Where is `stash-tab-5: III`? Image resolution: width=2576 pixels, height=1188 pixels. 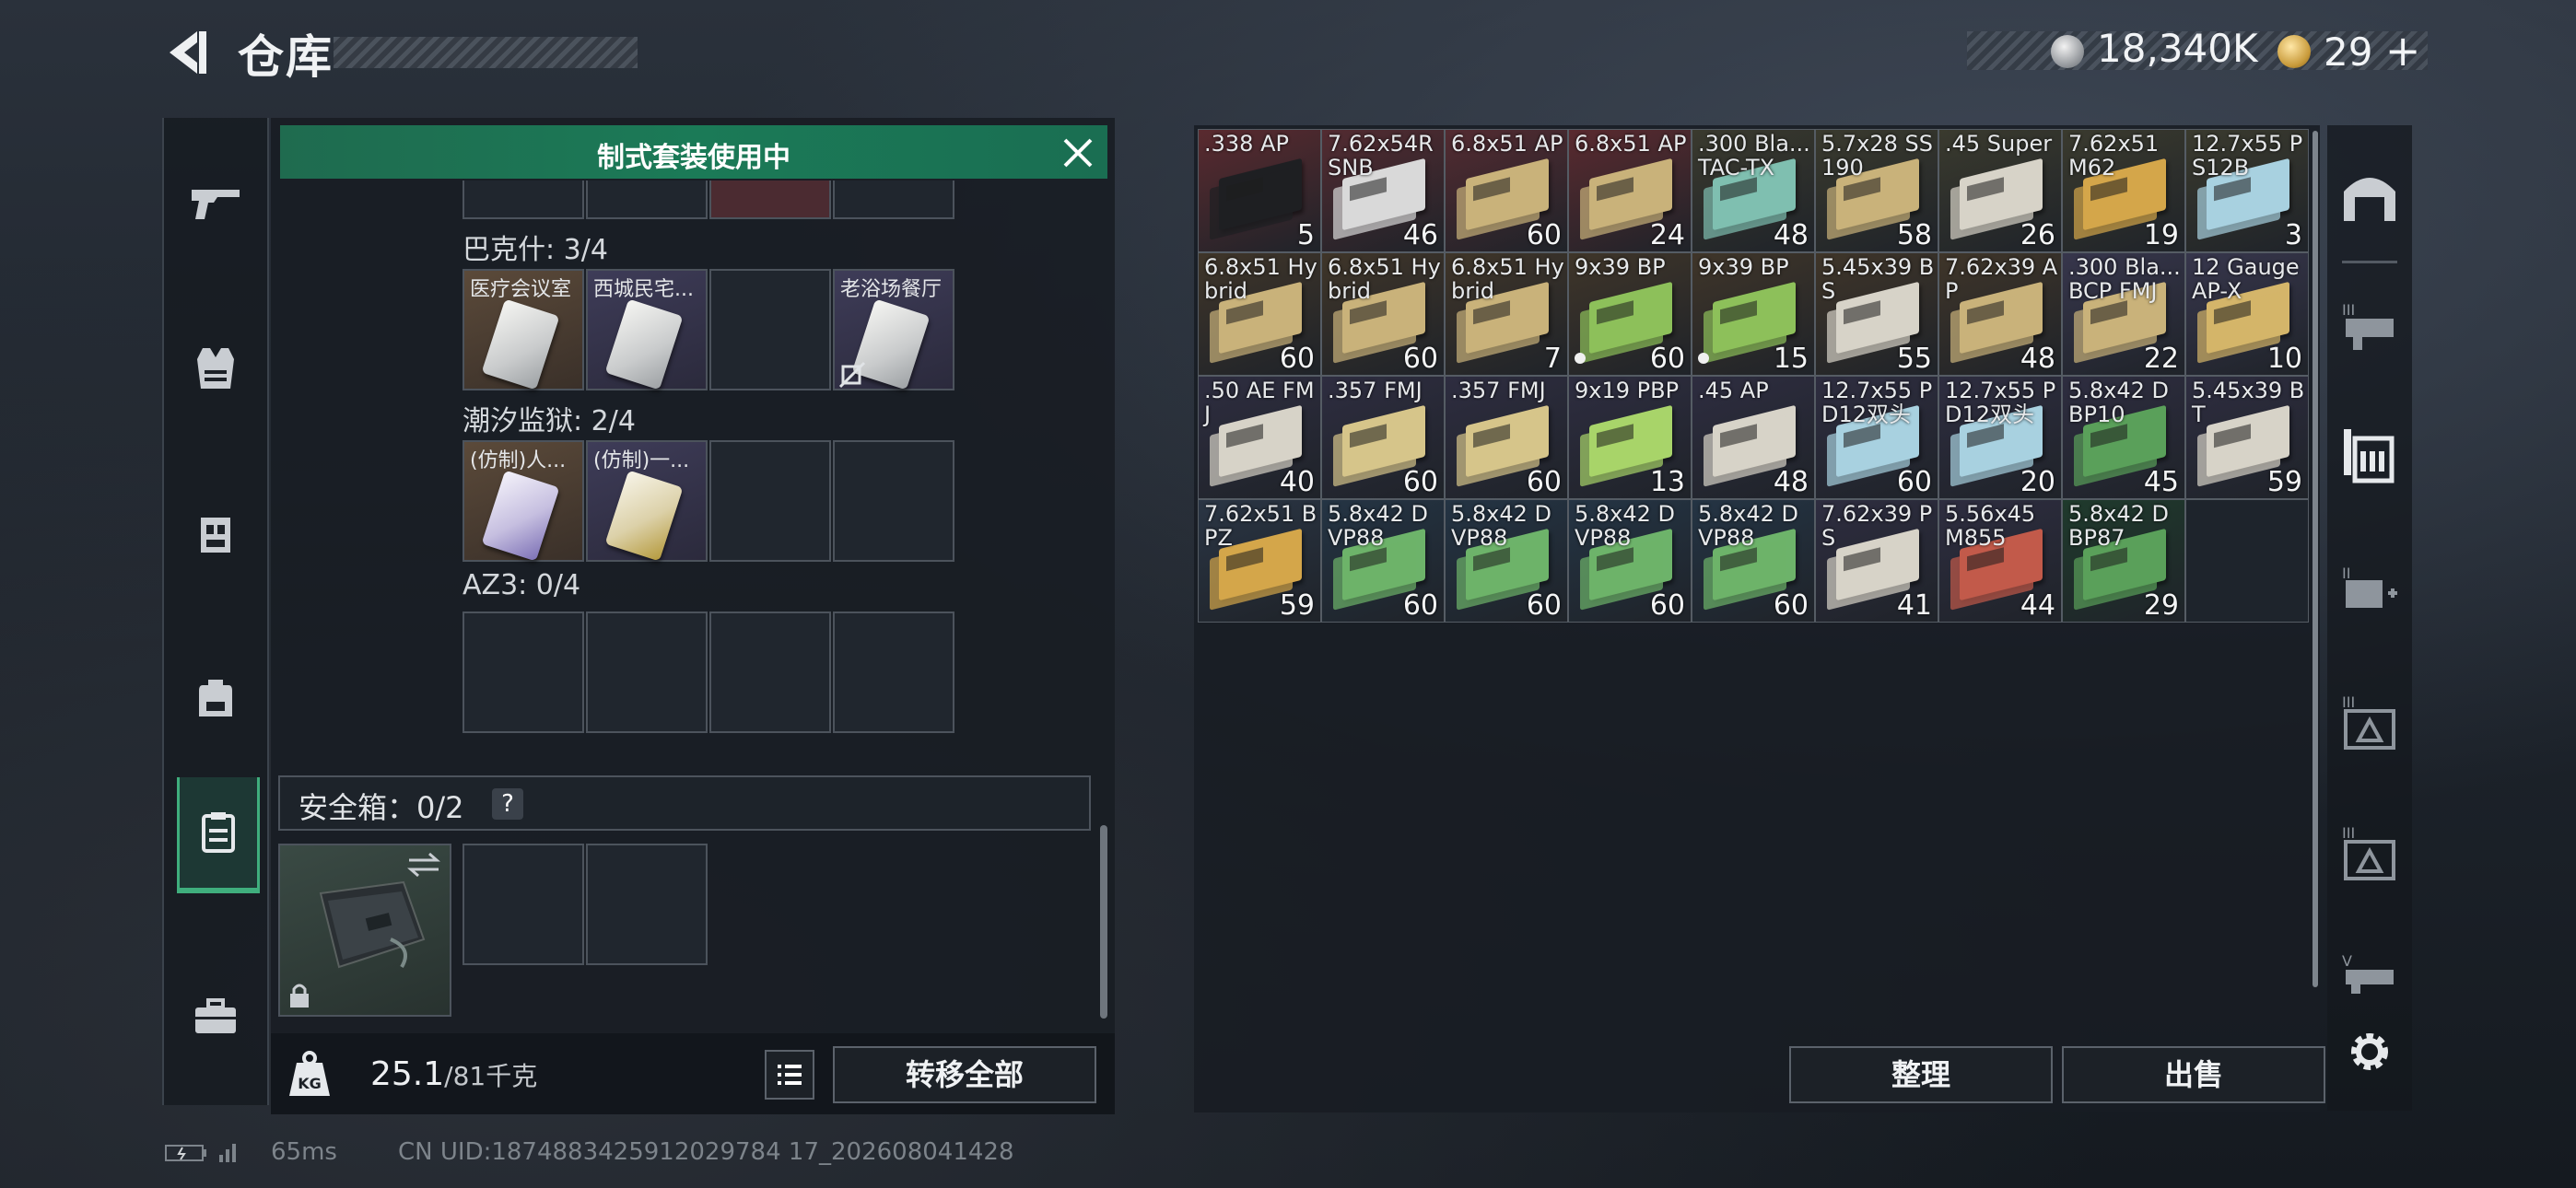
stash-tab-5: III is located at coordinates (2370, 722).